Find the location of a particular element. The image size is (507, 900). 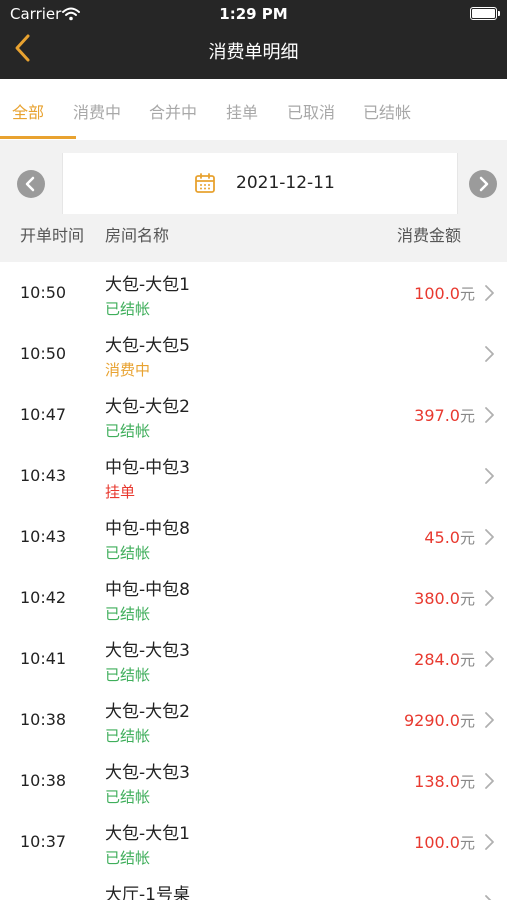

amount: 138.0元 is located at coordinates (444, 781).